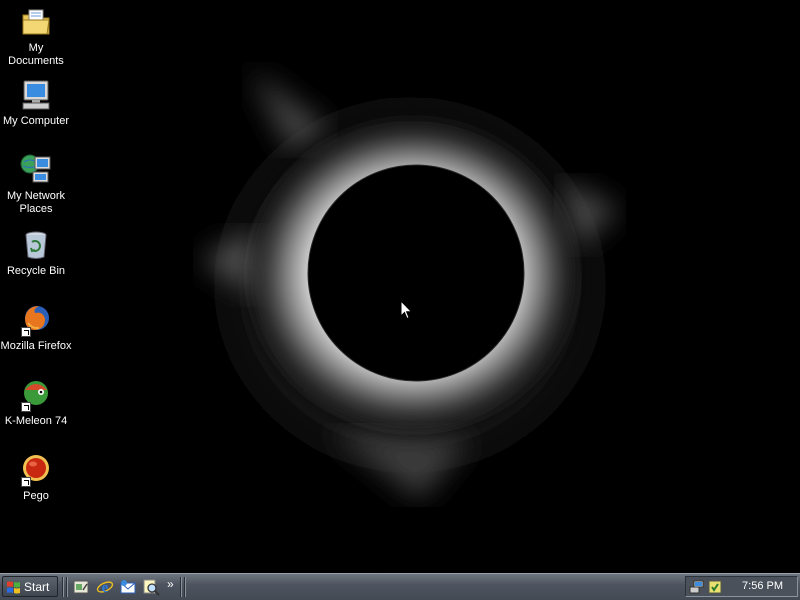  I want to click on pego-icon, so click(36, 470).